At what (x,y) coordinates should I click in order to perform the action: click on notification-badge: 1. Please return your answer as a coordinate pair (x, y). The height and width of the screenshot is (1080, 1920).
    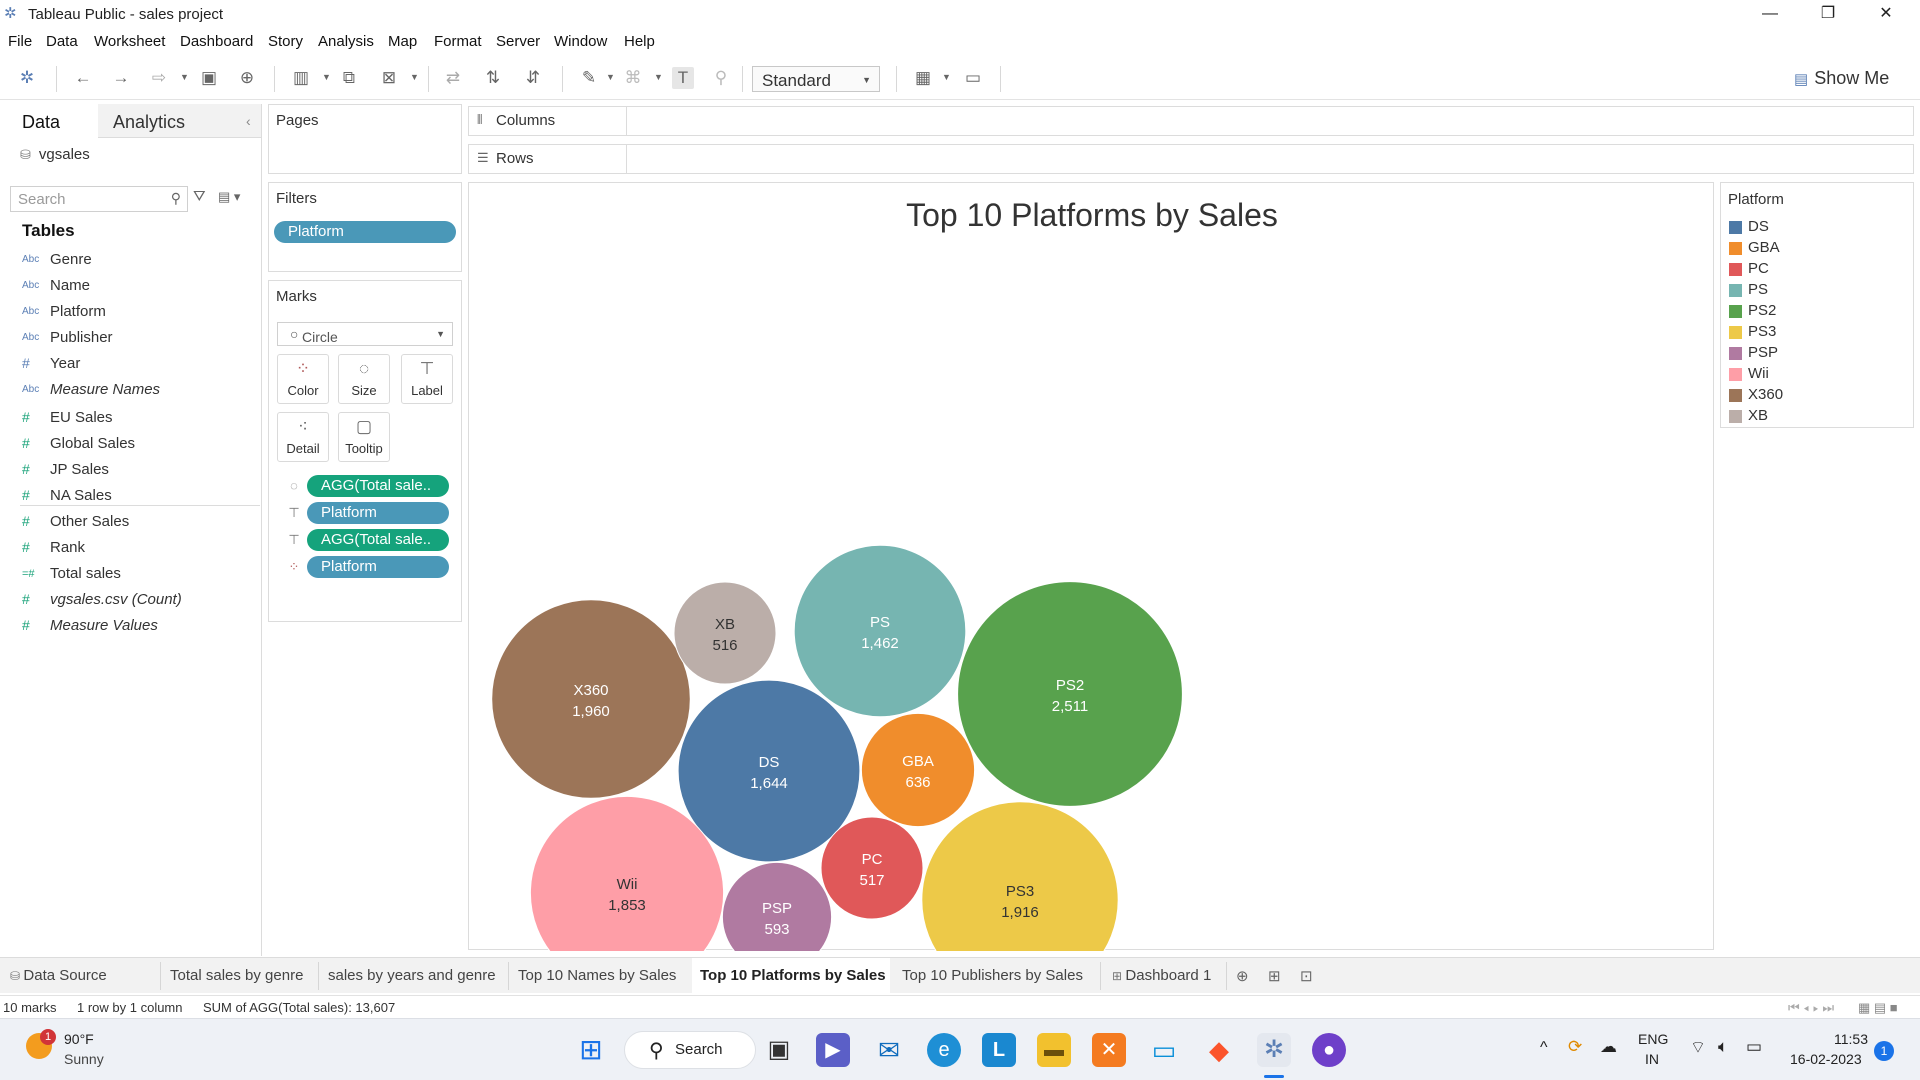
    Looking at the image, I should click on (1884, 1051).